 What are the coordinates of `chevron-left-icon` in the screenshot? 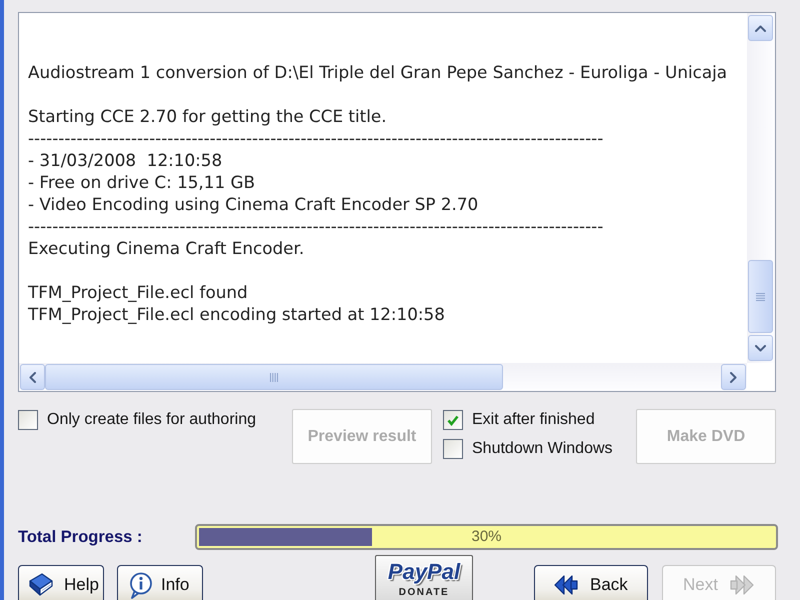 It's located at (32, 377).